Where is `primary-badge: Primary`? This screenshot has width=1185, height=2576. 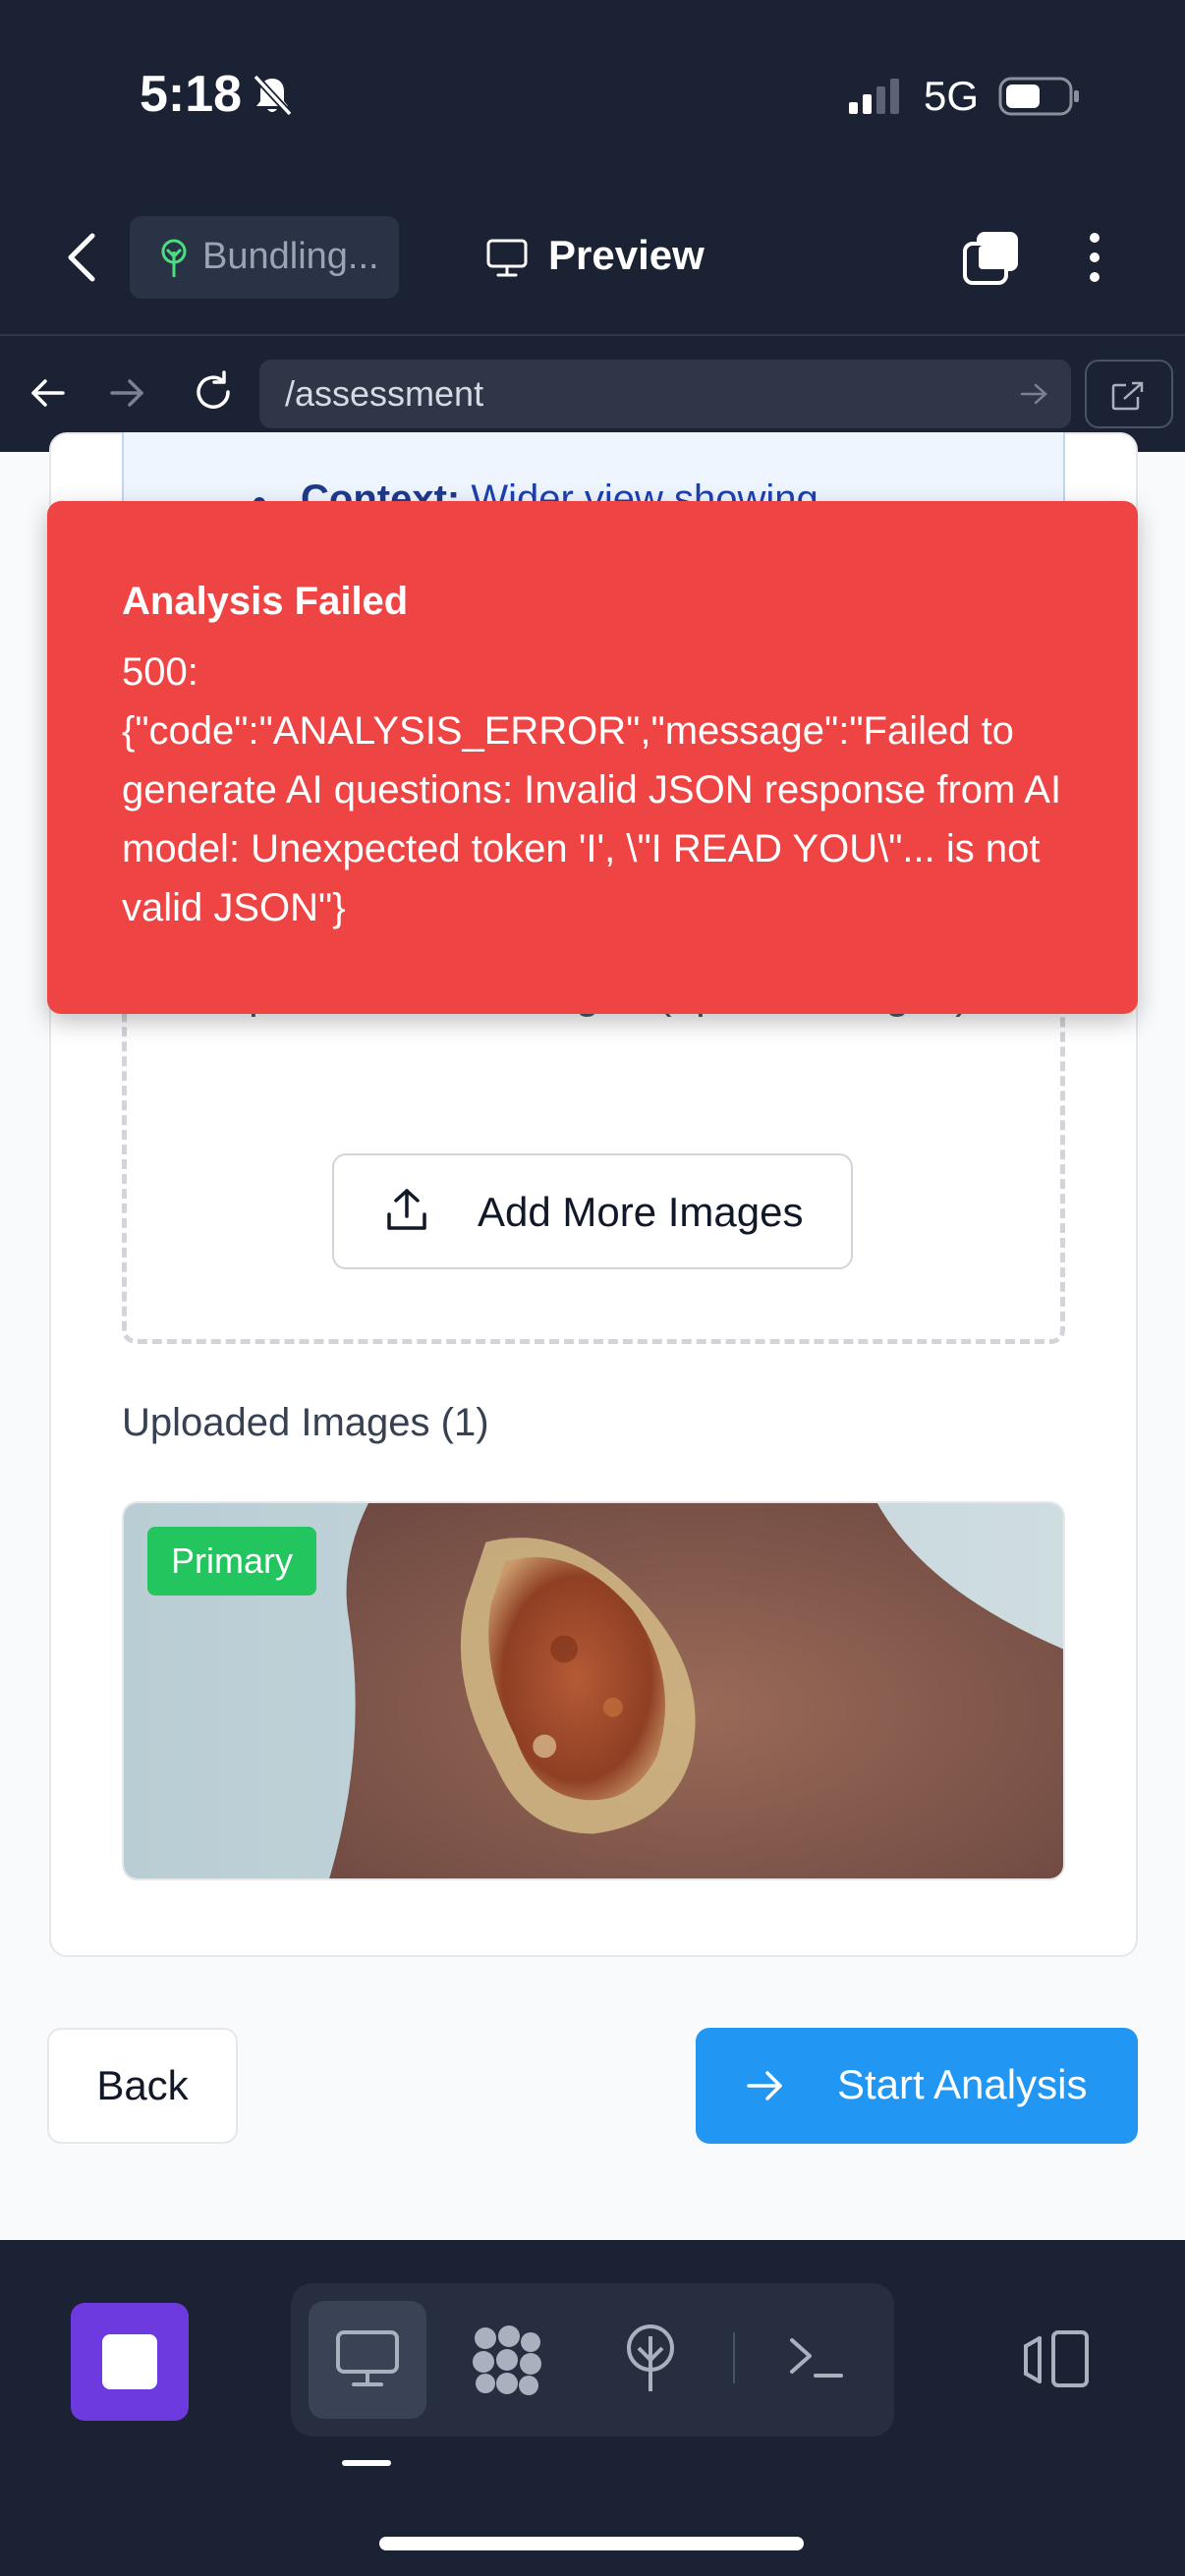 primary-badge: Primary is located at coordinates (232, 1561).